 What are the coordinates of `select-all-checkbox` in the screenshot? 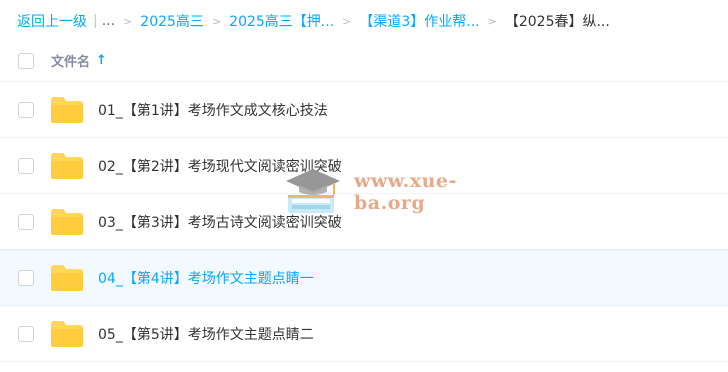 It's located at (26, 60).